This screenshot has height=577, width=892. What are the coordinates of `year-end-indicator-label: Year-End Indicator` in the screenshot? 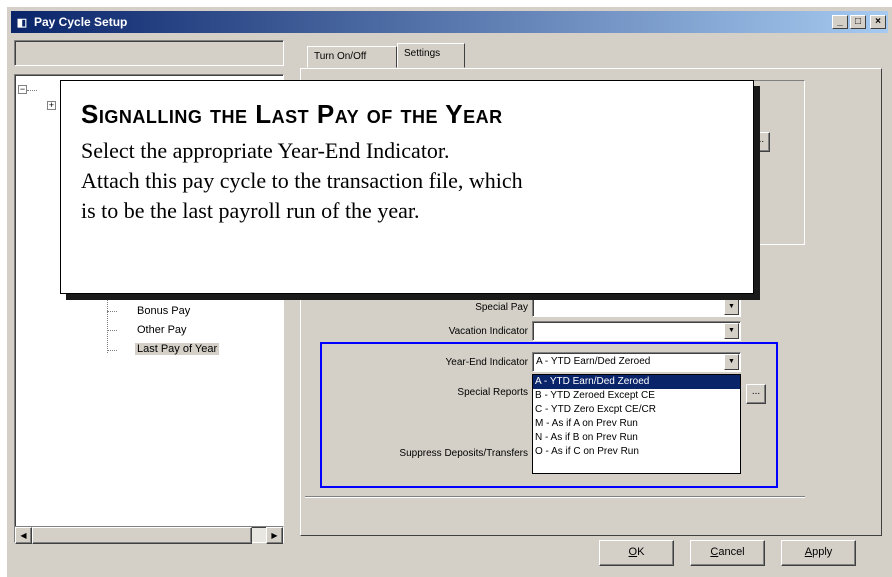 It's located at (486, 362).